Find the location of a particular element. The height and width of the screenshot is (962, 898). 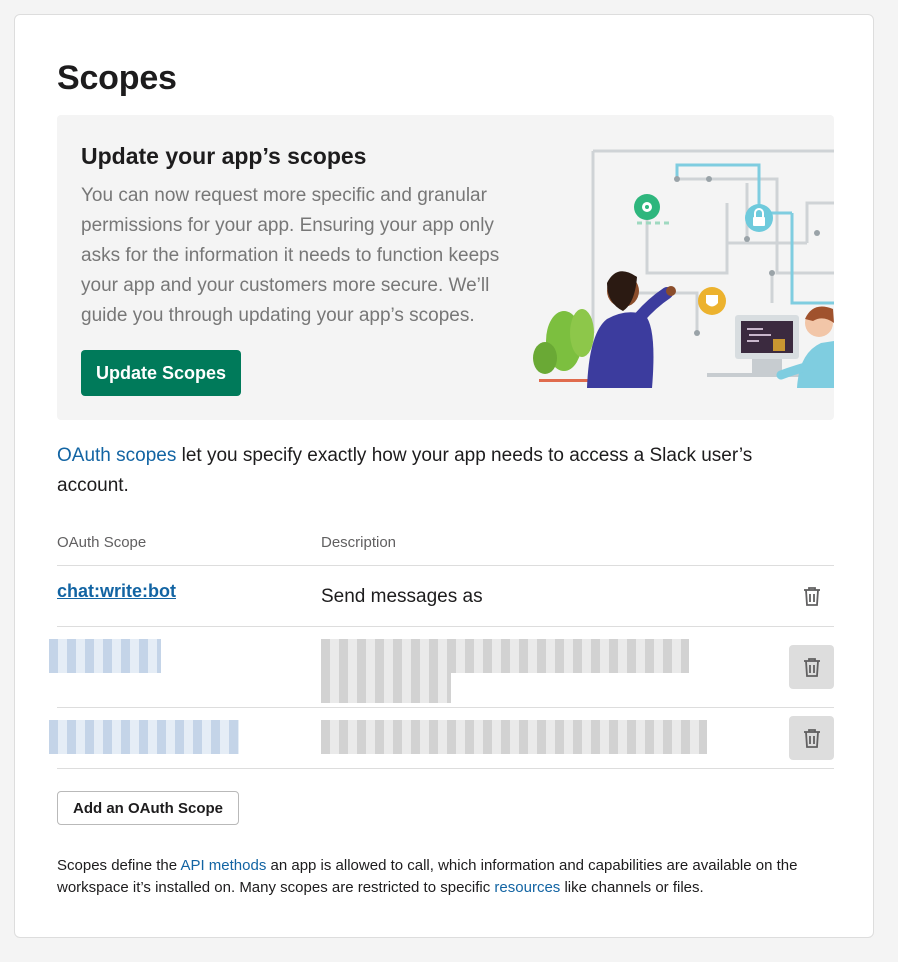

oauth-scopes-link: OAuth scopes is located at coordinates (116, 455).